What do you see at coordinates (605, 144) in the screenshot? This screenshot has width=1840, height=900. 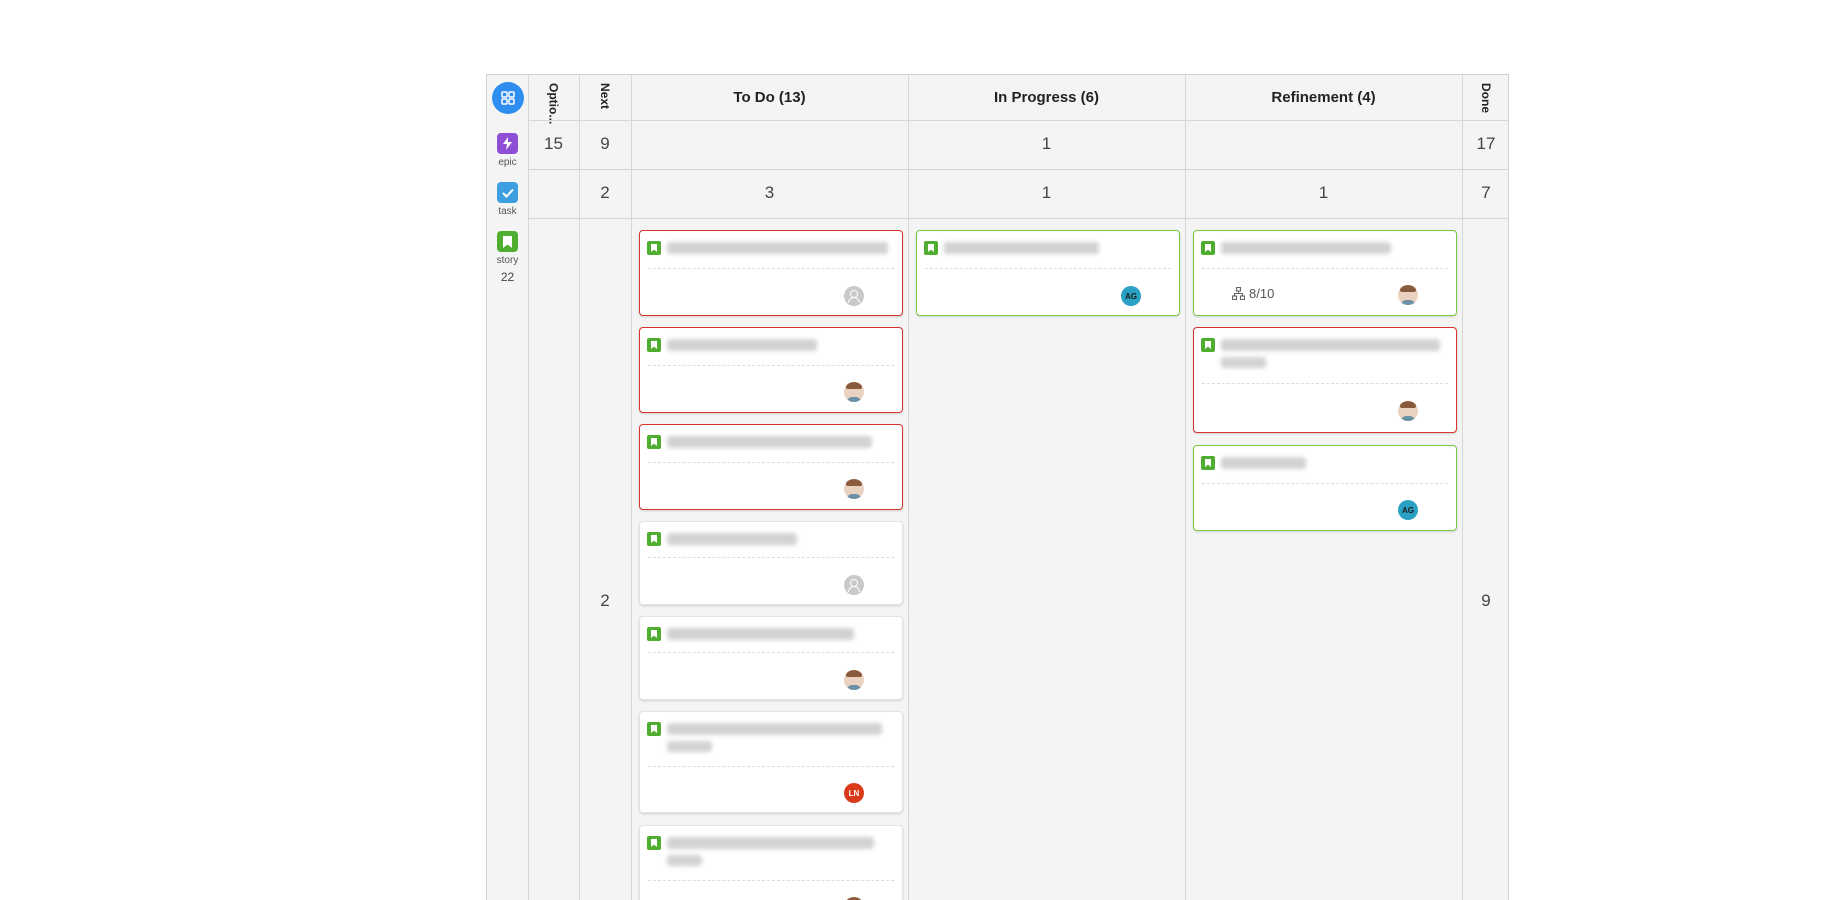 I see `count-epic-next: 9` at bounding box center [605, 144].